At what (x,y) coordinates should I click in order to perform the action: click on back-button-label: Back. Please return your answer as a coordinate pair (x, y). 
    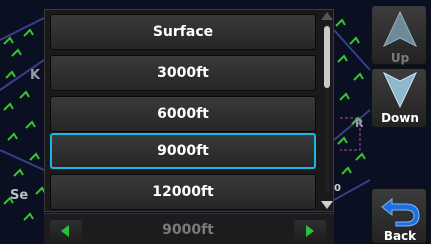
    Looking at the image, I should click on (400, 236).